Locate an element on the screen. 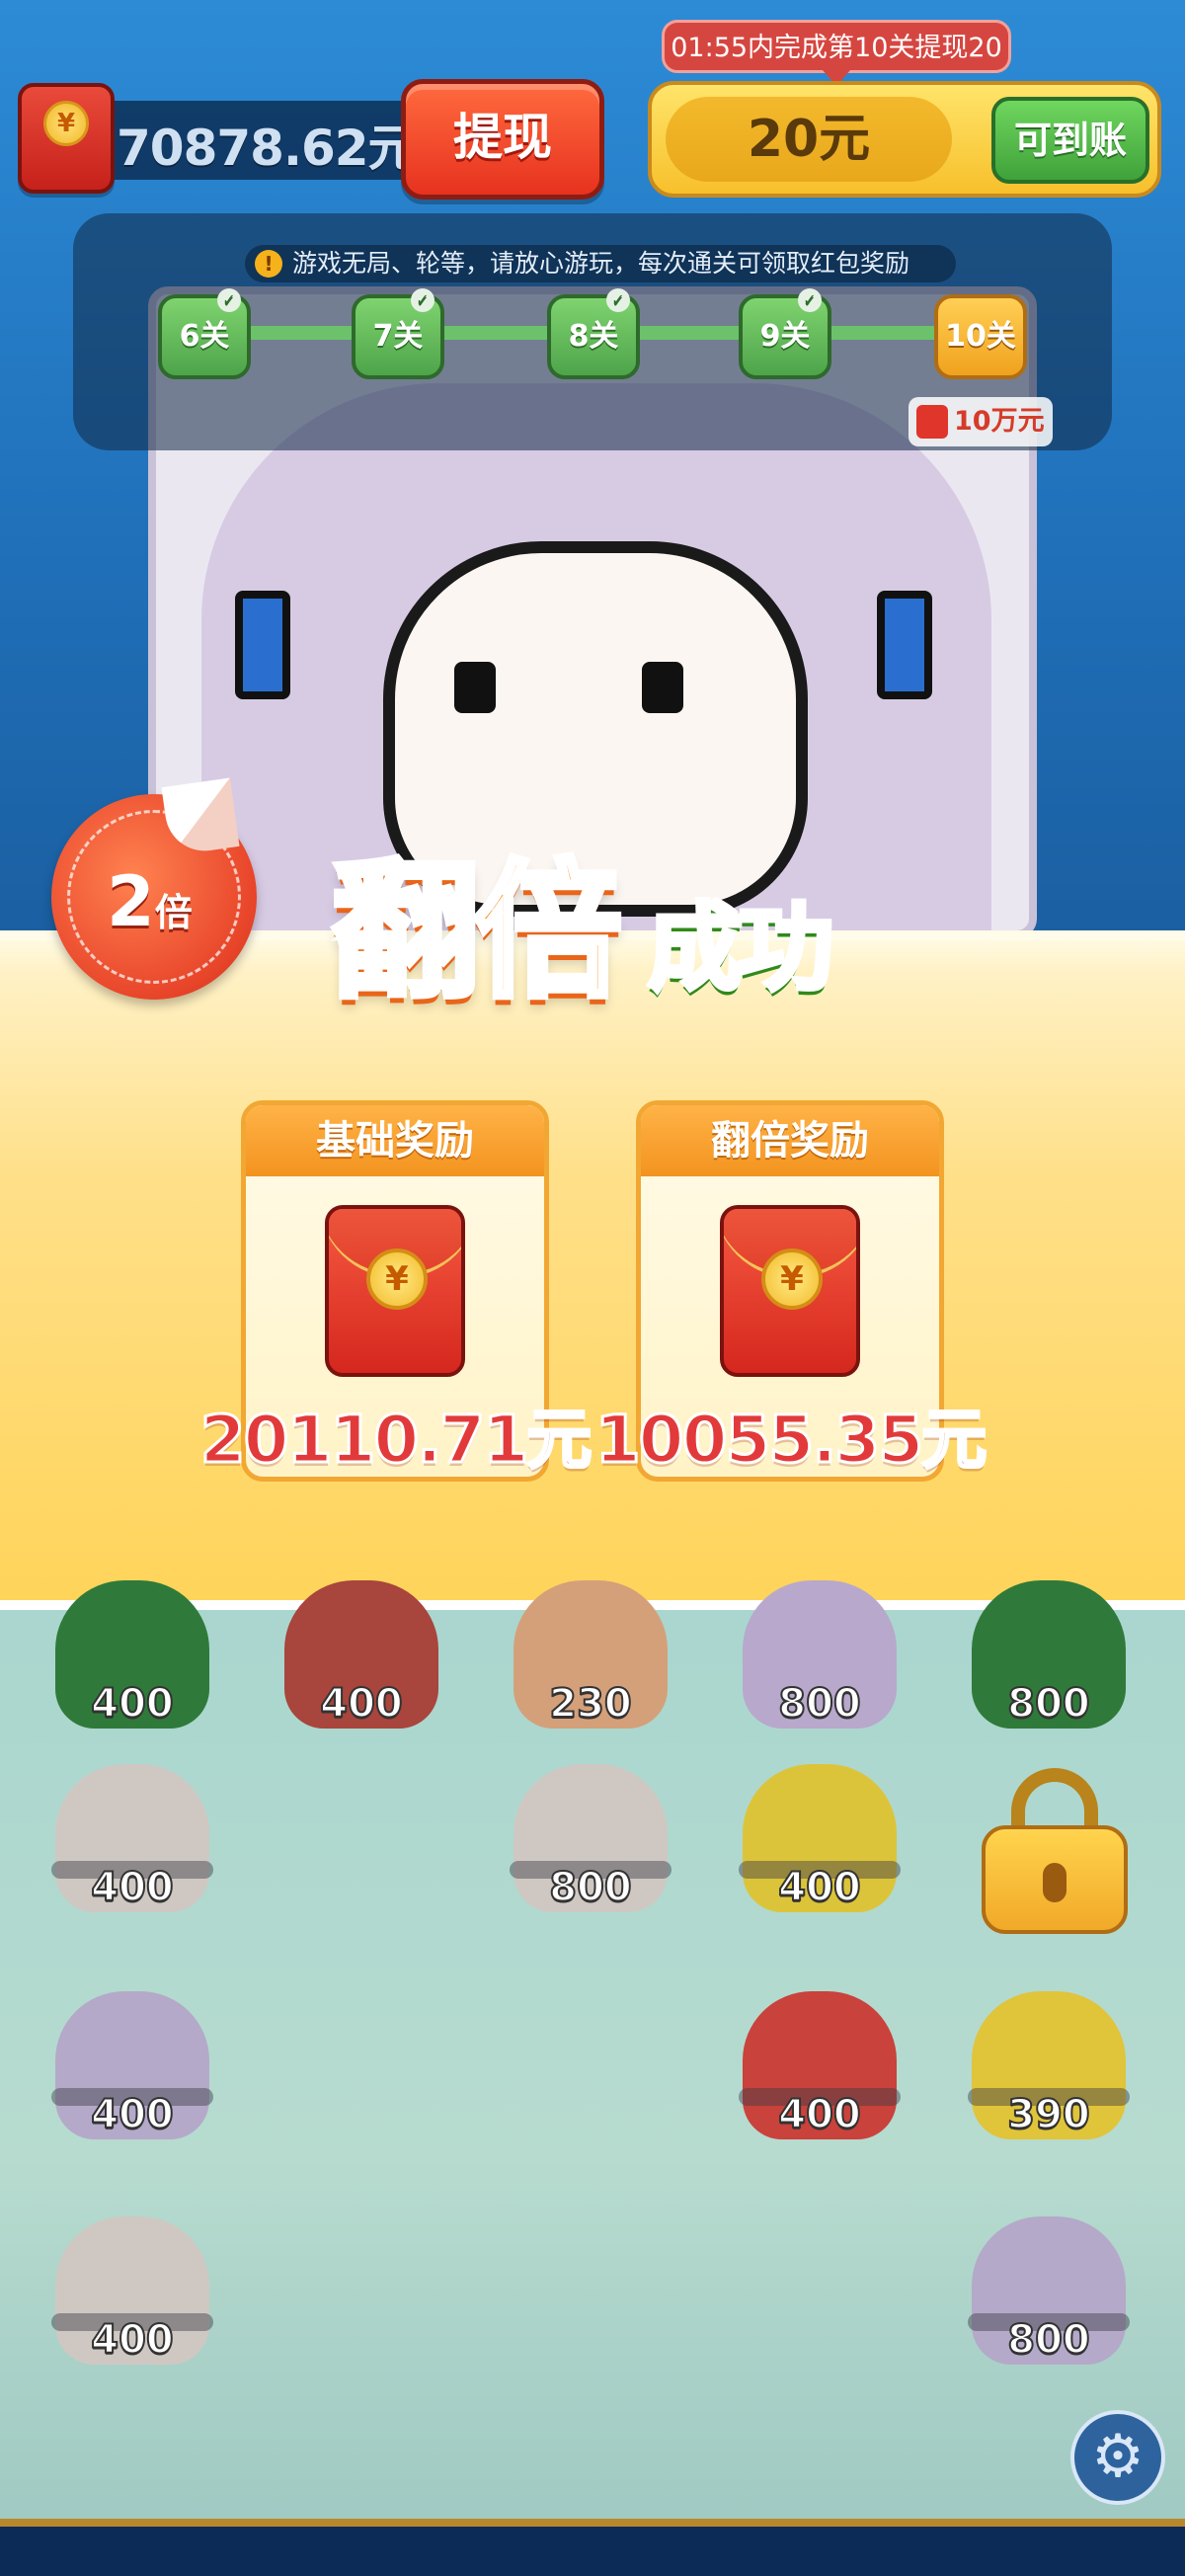 The width and height of the screenshot is (1185, 2576). notice-bar: ! 游戏无局、轮等，请放心游玩，每次通关可领取红包奖励 is located at coordinates (601, 263).